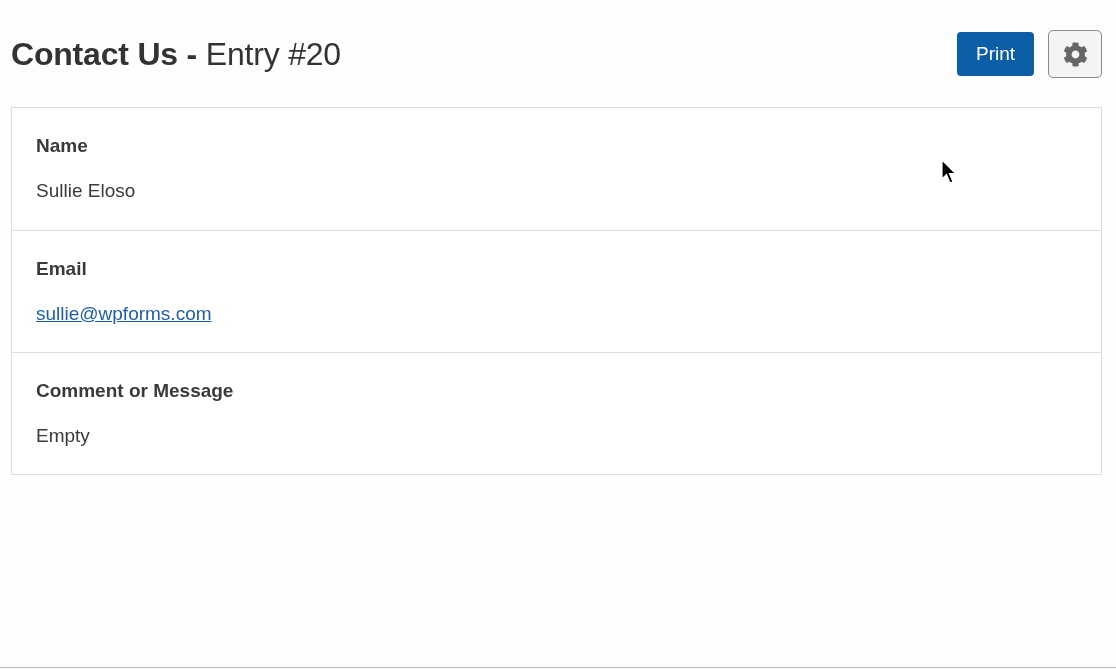  Describe the element at coordinates (949, 172) in the screenshot. I see `mouse-cursor-icon` at that location.